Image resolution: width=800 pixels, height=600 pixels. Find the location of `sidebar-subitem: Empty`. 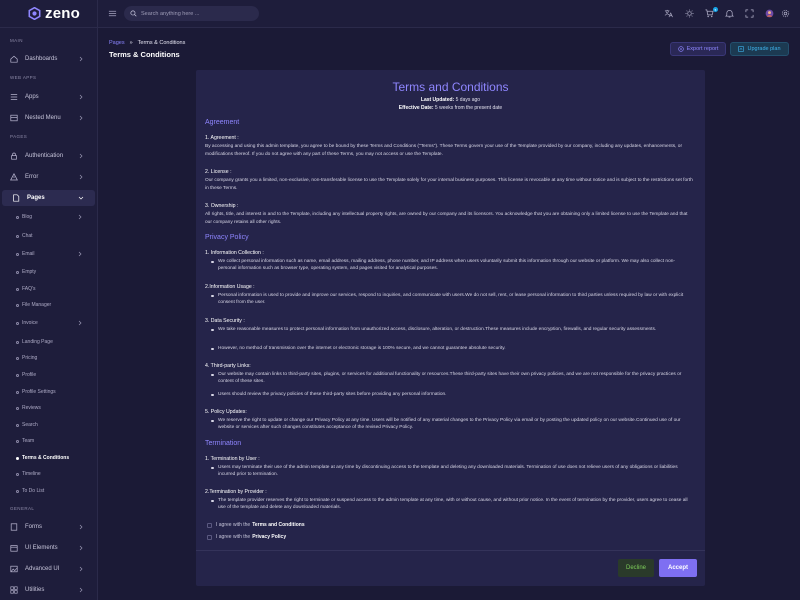

sidebar-subitem: Empty is located at coordinates (56, 272).